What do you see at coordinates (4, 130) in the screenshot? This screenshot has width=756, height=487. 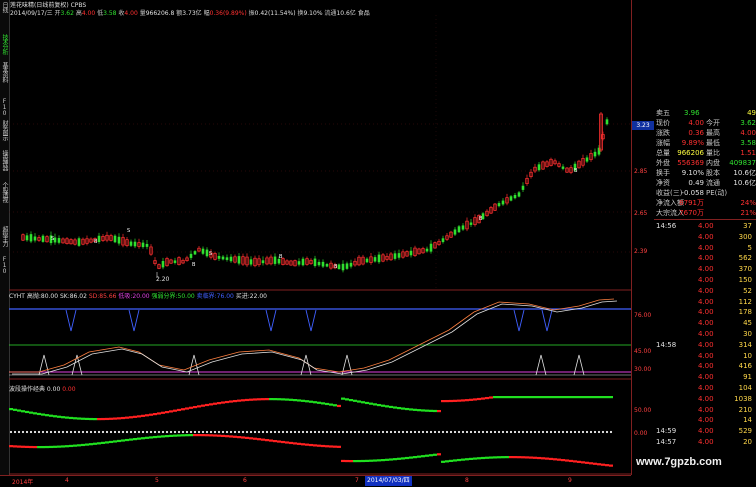 I see `left-tab-4: 财务图示` at bounding box center [4, 130].